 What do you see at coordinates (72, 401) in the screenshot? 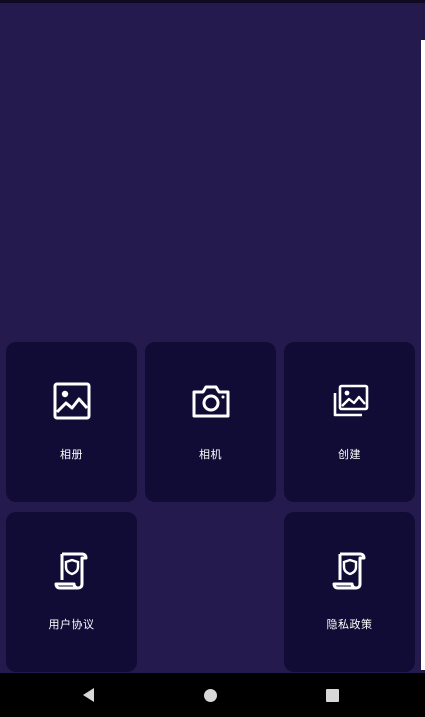
I see `image-icon` at bounding box center [72, 401].